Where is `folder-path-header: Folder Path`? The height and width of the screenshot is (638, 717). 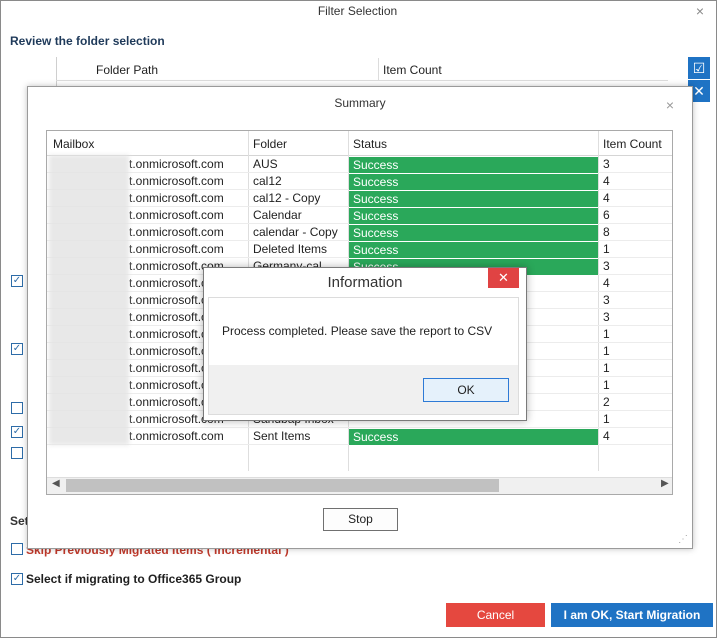
folder-path-header: Folder Path is located at coordinates (127, 70).